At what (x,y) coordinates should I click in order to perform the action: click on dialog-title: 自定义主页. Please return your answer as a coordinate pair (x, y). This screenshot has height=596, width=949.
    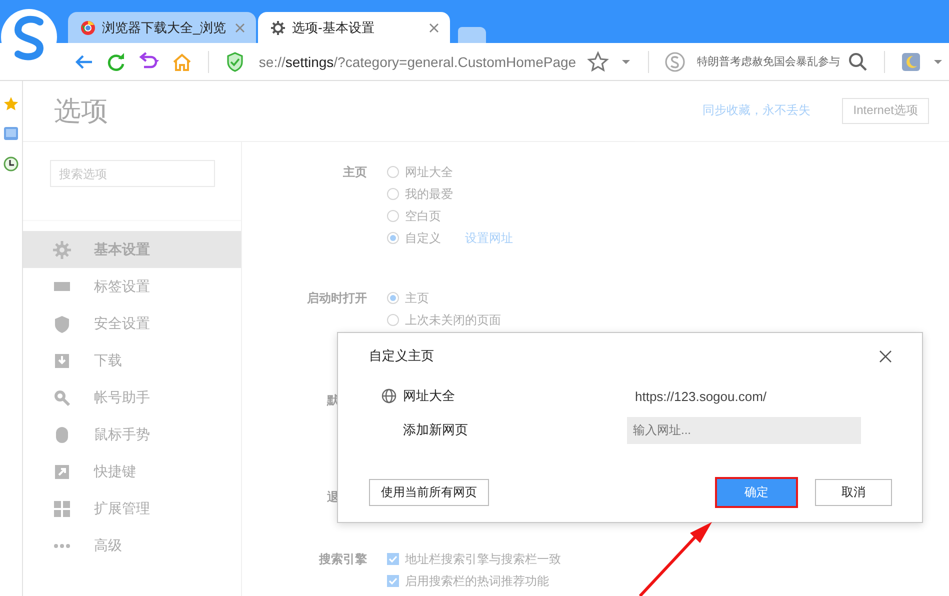
    Looking at the image, I should click on (401, 356).